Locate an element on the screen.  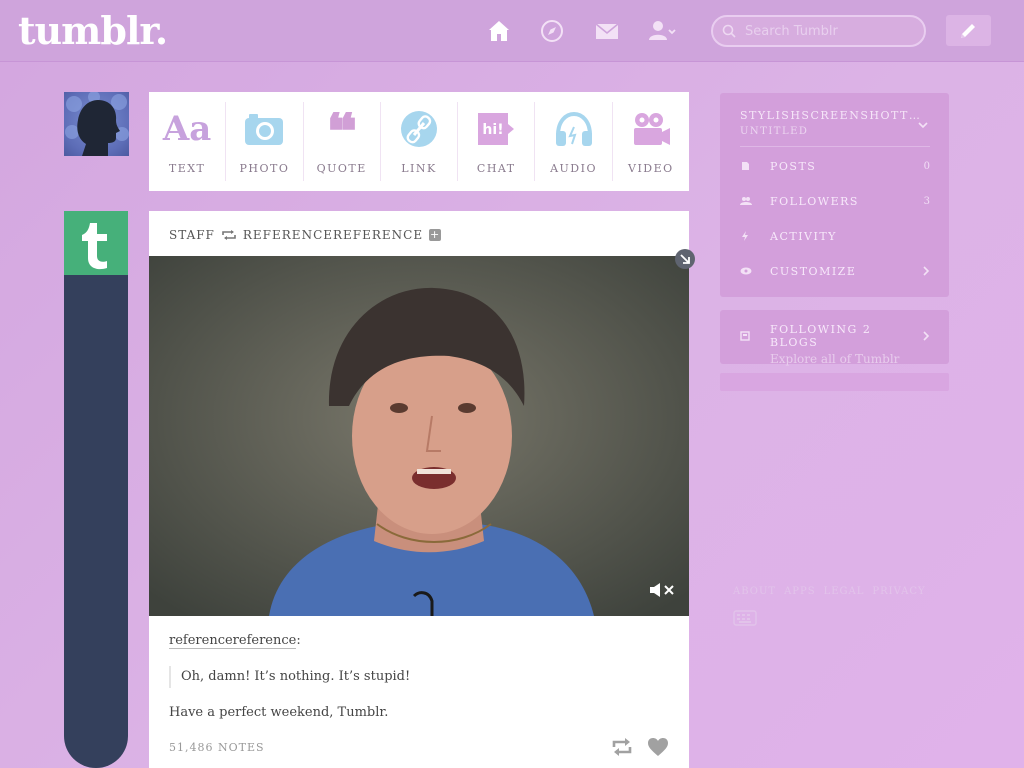
pencil-icon is located at coordinates (968, 31).